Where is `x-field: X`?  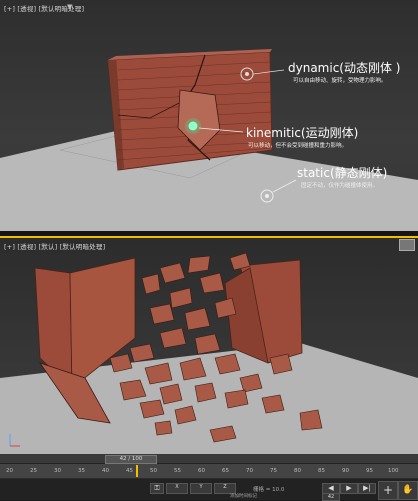 x-field: X is located at coordinates (177, 488).